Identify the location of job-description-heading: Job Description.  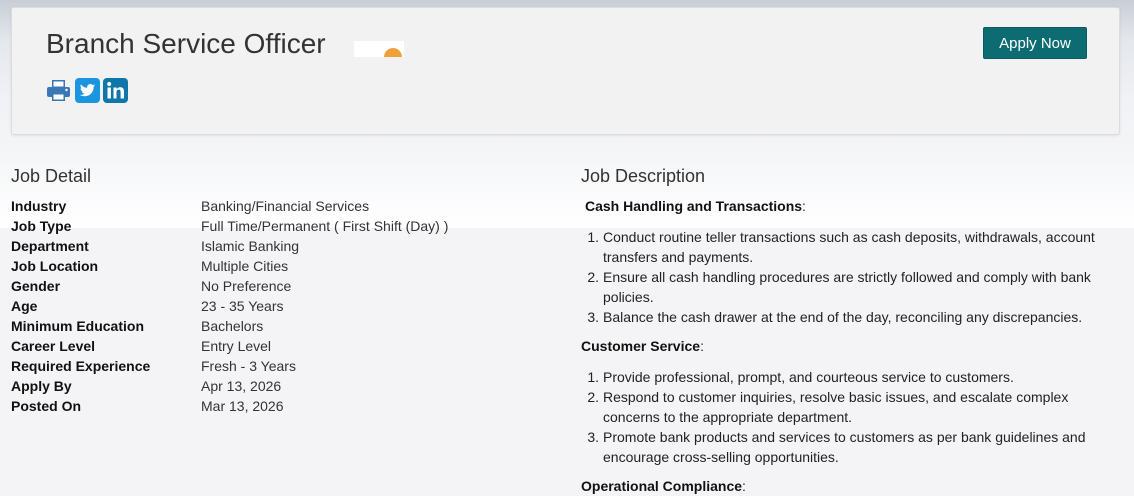
(643, 176).